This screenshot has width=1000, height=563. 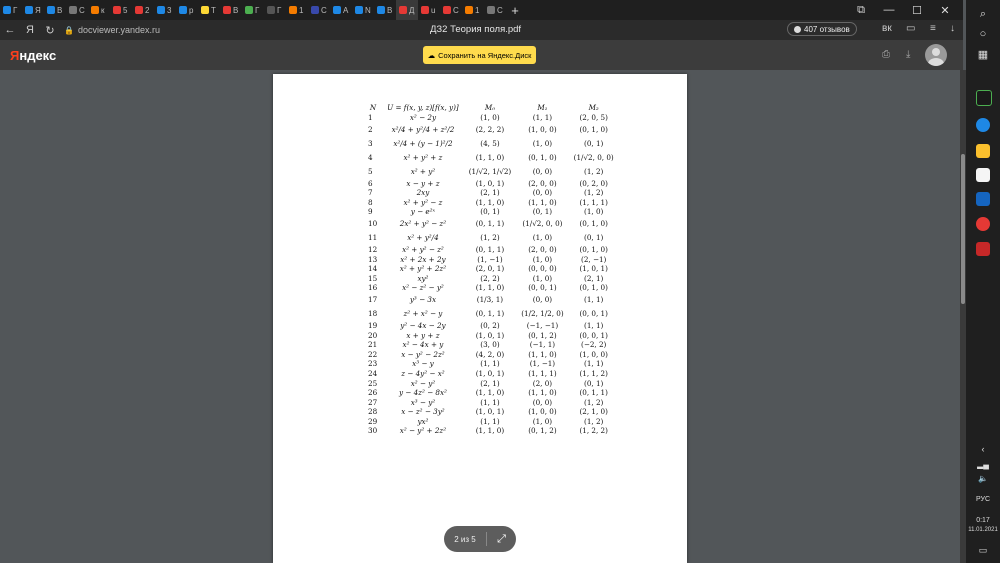 I want to click on browser-tab: 5, so click(x=121, y=10).